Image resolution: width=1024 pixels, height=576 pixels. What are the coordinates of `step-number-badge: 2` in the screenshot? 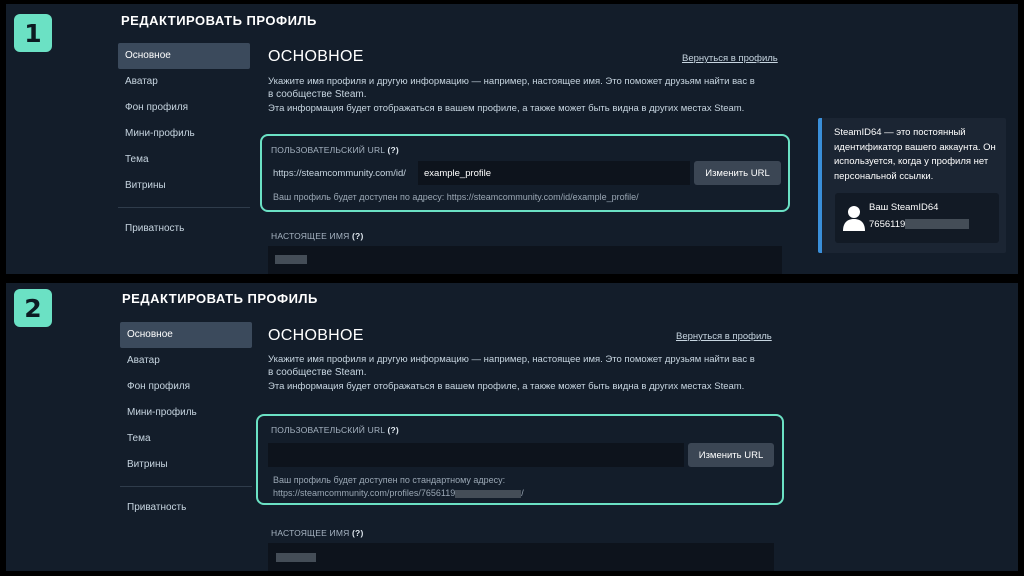 It's located at (33, 308).